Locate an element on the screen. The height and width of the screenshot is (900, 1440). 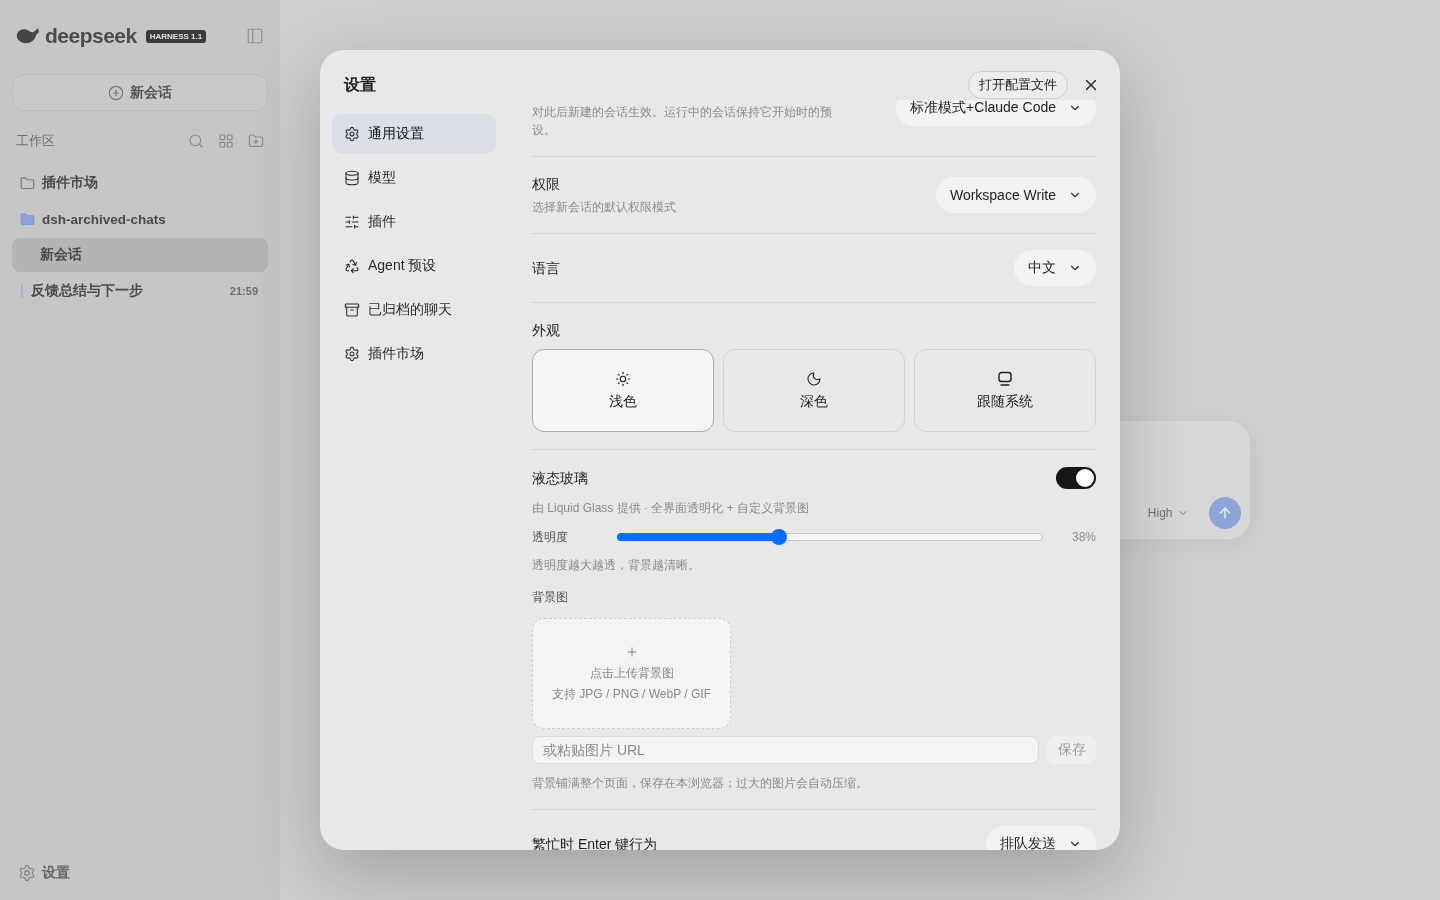
database-icon is located at coordinates (352, 178).